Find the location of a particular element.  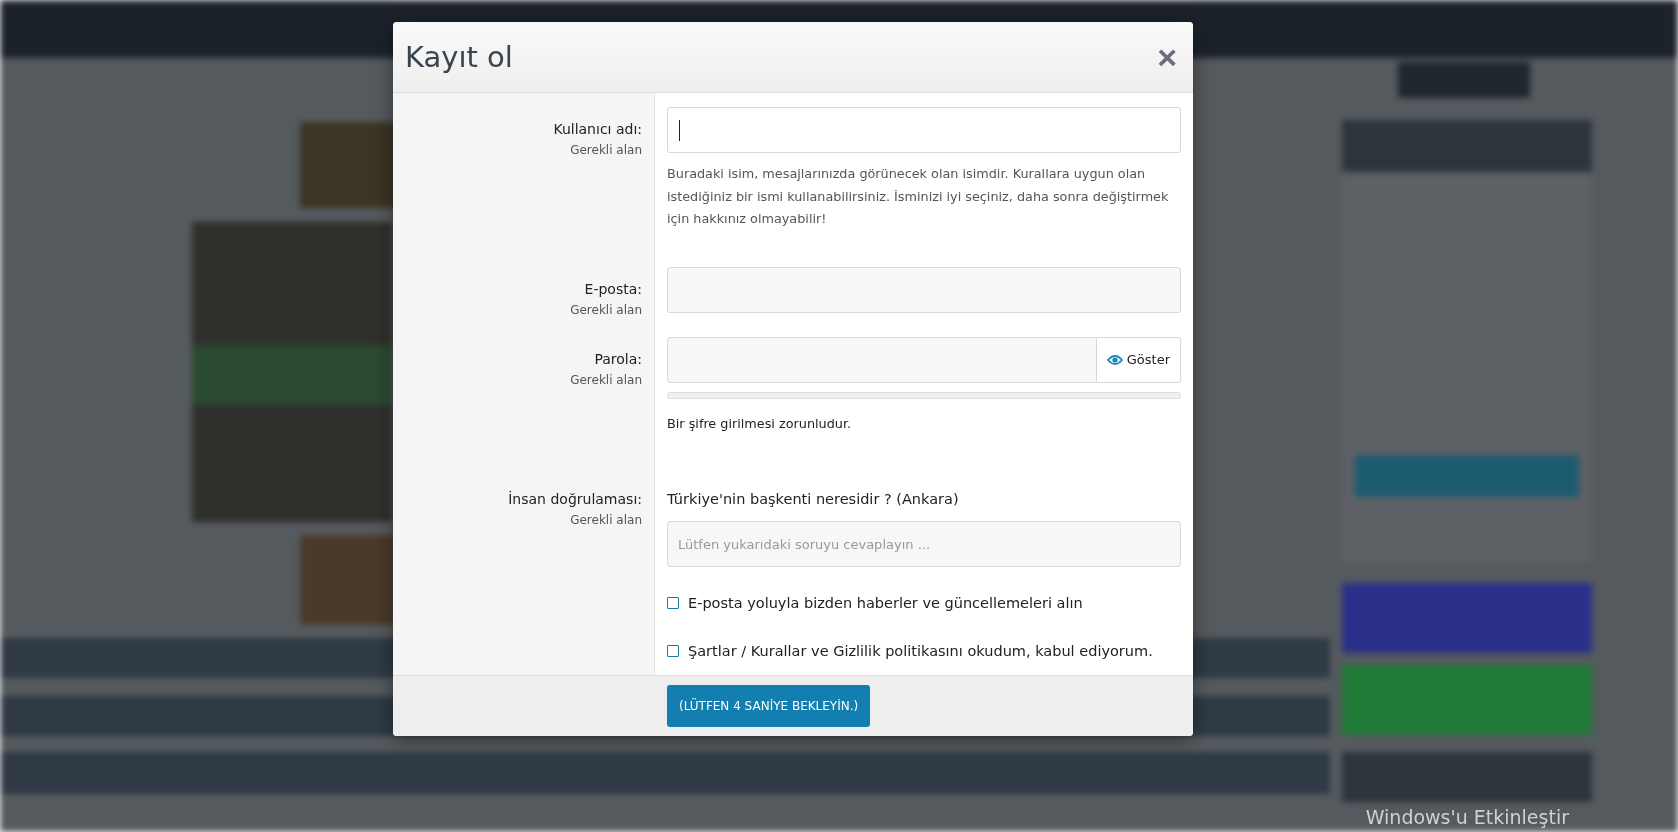

help-text: Bir şifre girilmesi zorunludur. is located at coordinates (760, 423).